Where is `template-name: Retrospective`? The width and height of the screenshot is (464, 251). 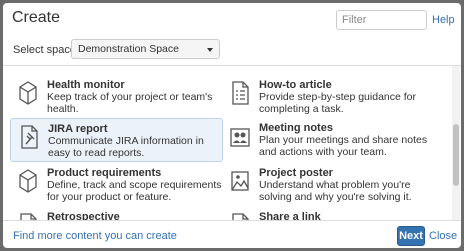 template-name: Retrospective is located at coordinates (83, 216).